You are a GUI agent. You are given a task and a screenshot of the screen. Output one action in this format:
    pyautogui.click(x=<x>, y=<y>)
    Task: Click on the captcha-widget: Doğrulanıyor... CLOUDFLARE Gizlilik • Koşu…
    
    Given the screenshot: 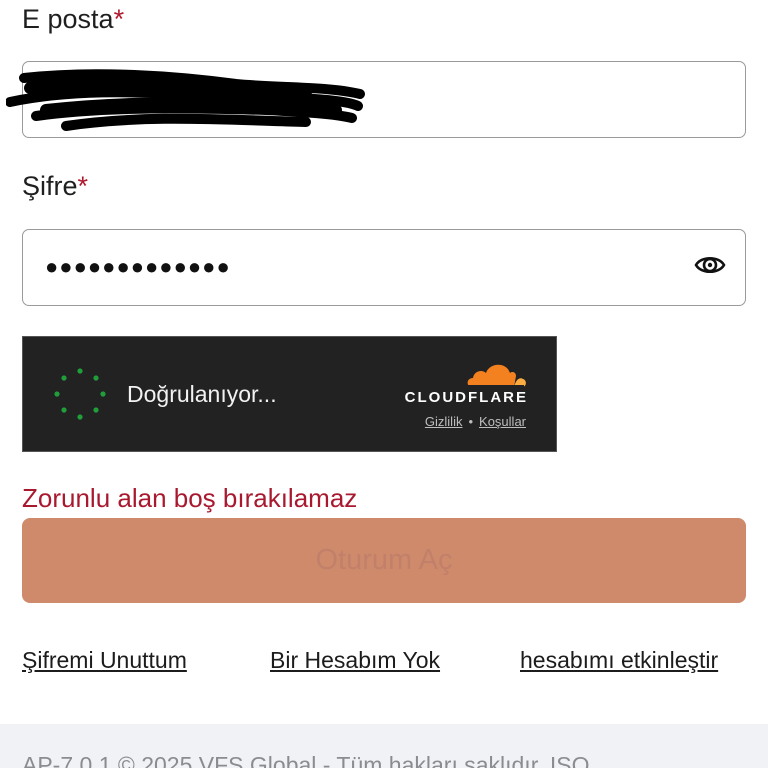 What is the action you would take?
    pyautogui.click(x=289, y=394)
    